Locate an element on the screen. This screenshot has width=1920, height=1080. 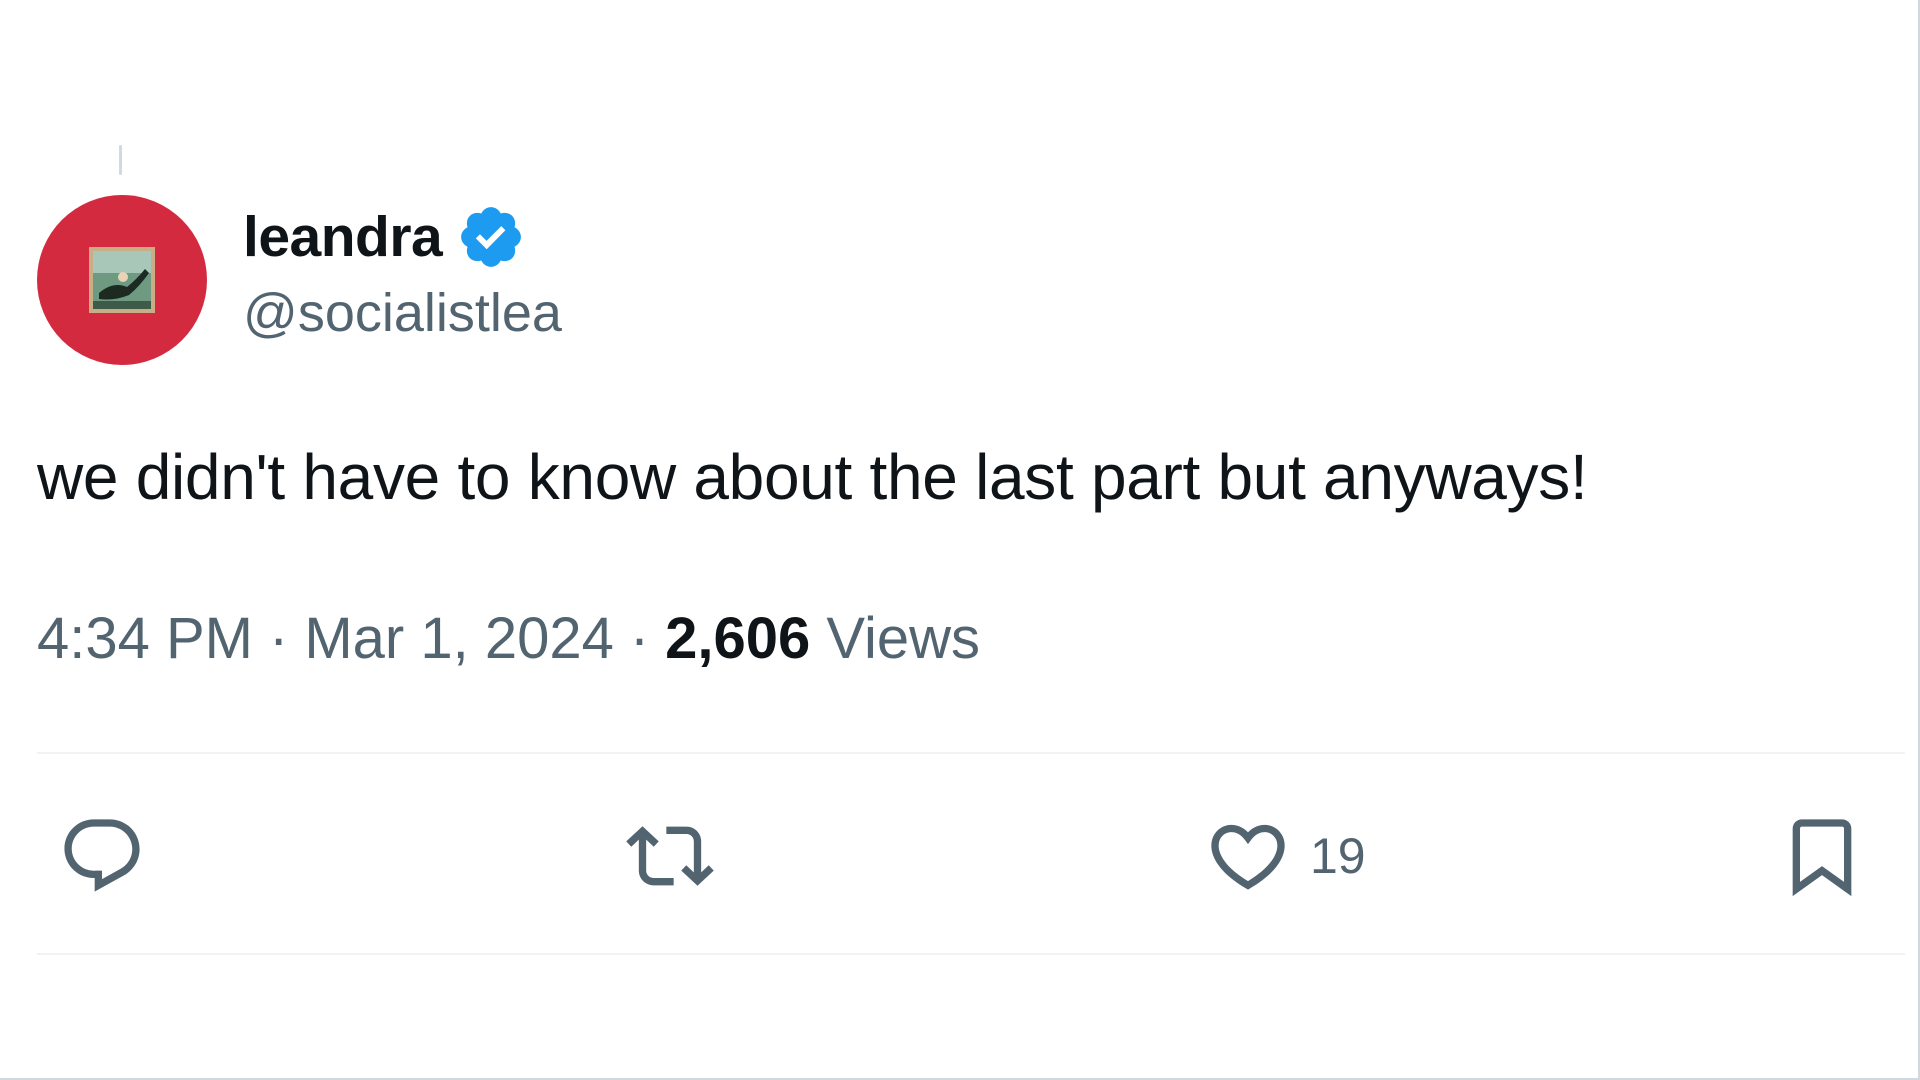
verified-badge-icon is located at coordinates (491, 237).